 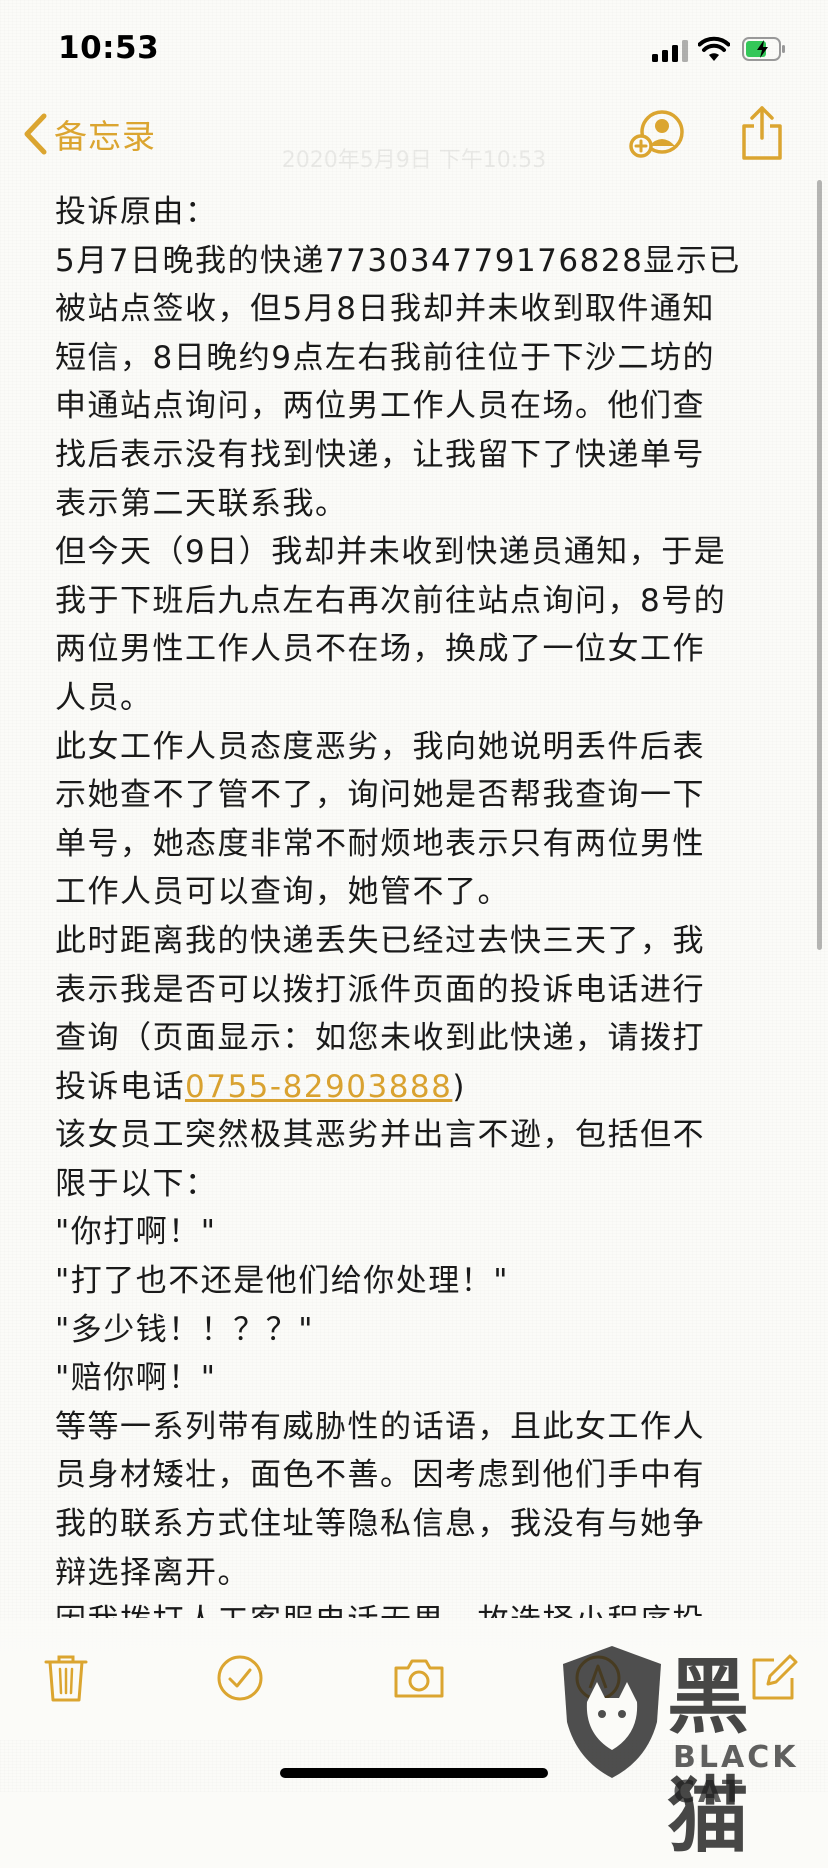 What do you see at coordinates (398, 260) in the screenshot?
I see `note-line: 5月7日晚我的快递773034779176828显示已` at bounding box center [398, 260].